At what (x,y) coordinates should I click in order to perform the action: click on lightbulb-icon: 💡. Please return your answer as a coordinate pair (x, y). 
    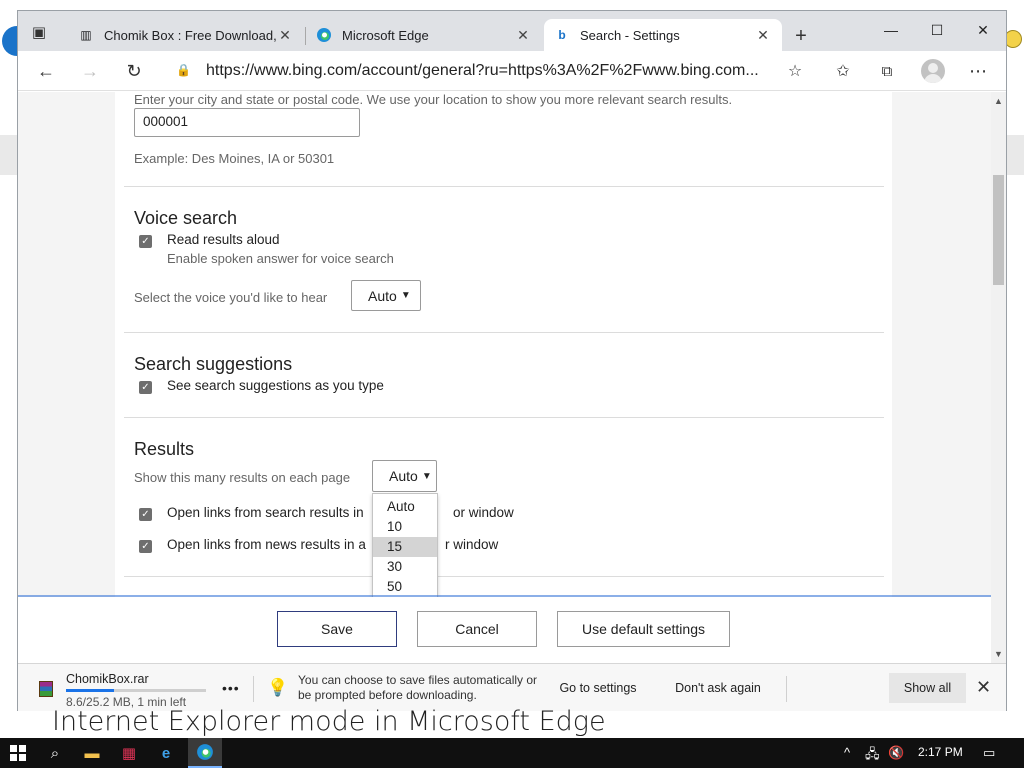
    Looking at the image, I should click on (278, 687).